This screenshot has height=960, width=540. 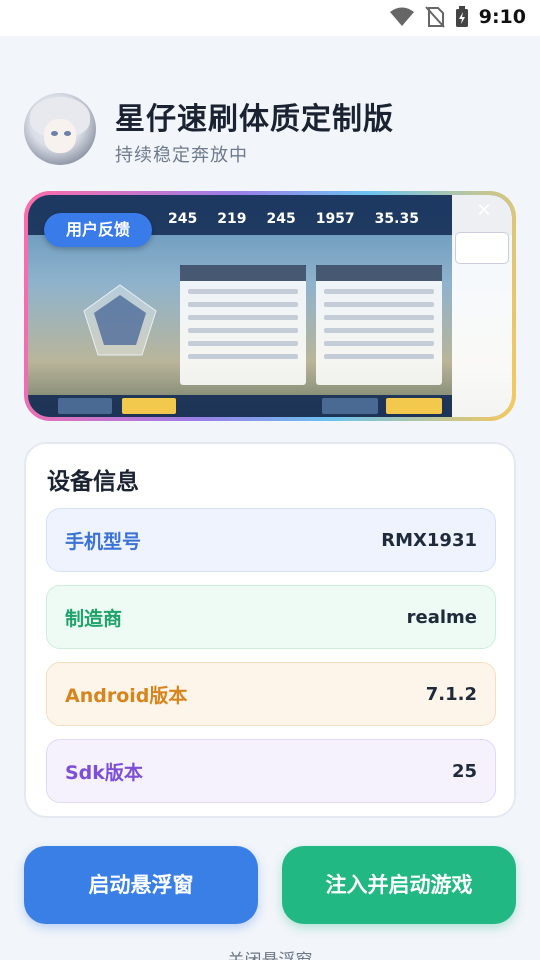 What do you see at coordinates (94, 618) in the screenshot?
I see `info-label: 制造商` at bounding box center [94, 618].